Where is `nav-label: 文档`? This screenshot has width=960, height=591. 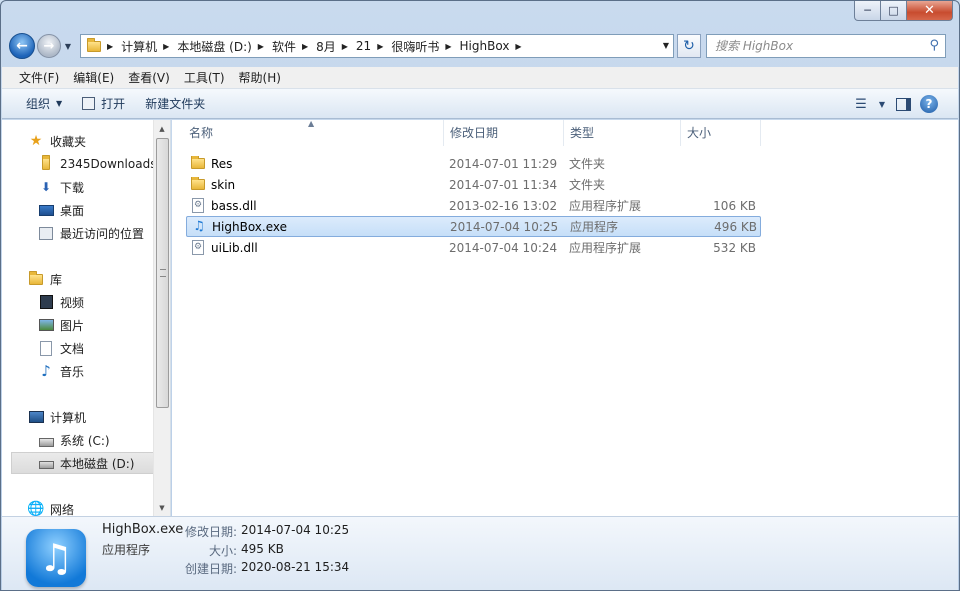 nav-label: 文档 is located at coordinates (72, 348).